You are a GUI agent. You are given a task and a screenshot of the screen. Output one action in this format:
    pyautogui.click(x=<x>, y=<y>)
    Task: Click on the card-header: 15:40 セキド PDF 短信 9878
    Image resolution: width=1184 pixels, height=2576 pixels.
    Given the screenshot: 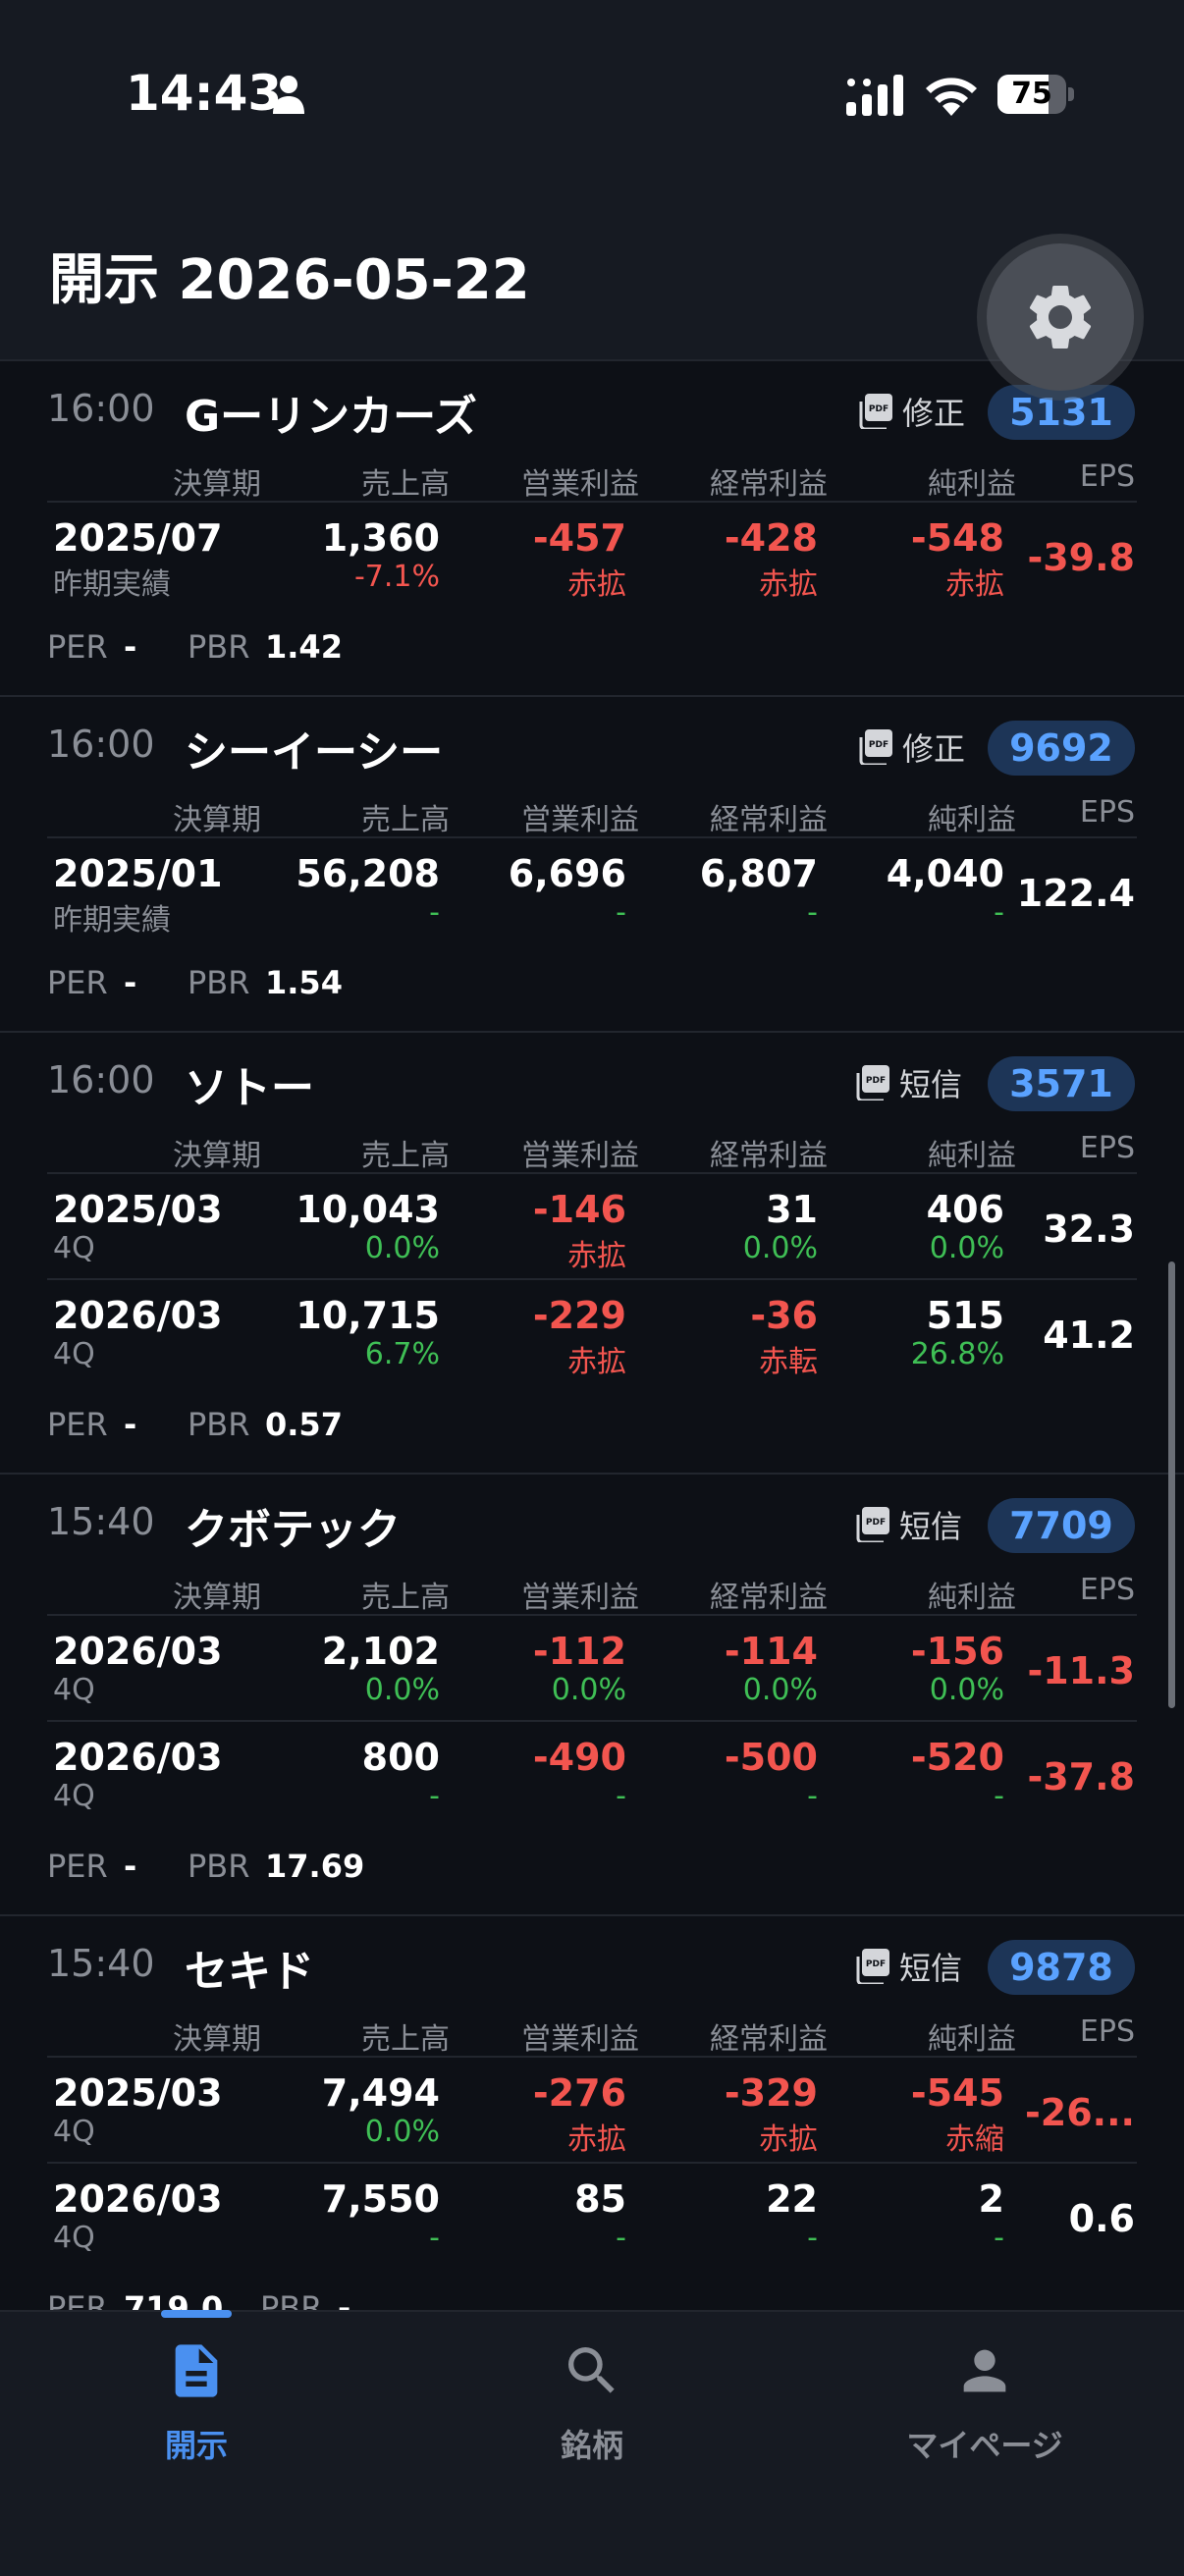 What is the action you would take?
    pyautogui.click(x=592, y=1965)
    